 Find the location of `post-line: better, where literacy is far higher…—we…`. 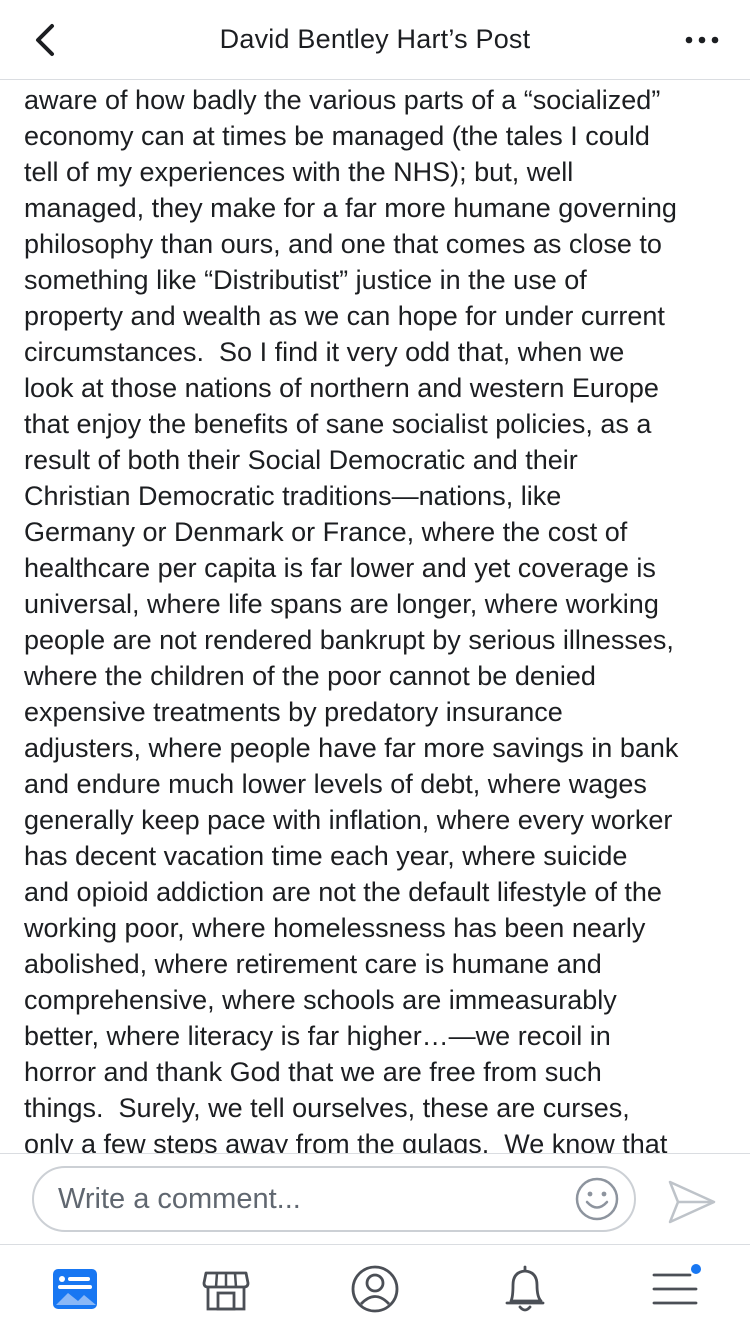

post-line: better, where literacy is far higher…—we… is located at coordinates (317, 1036).